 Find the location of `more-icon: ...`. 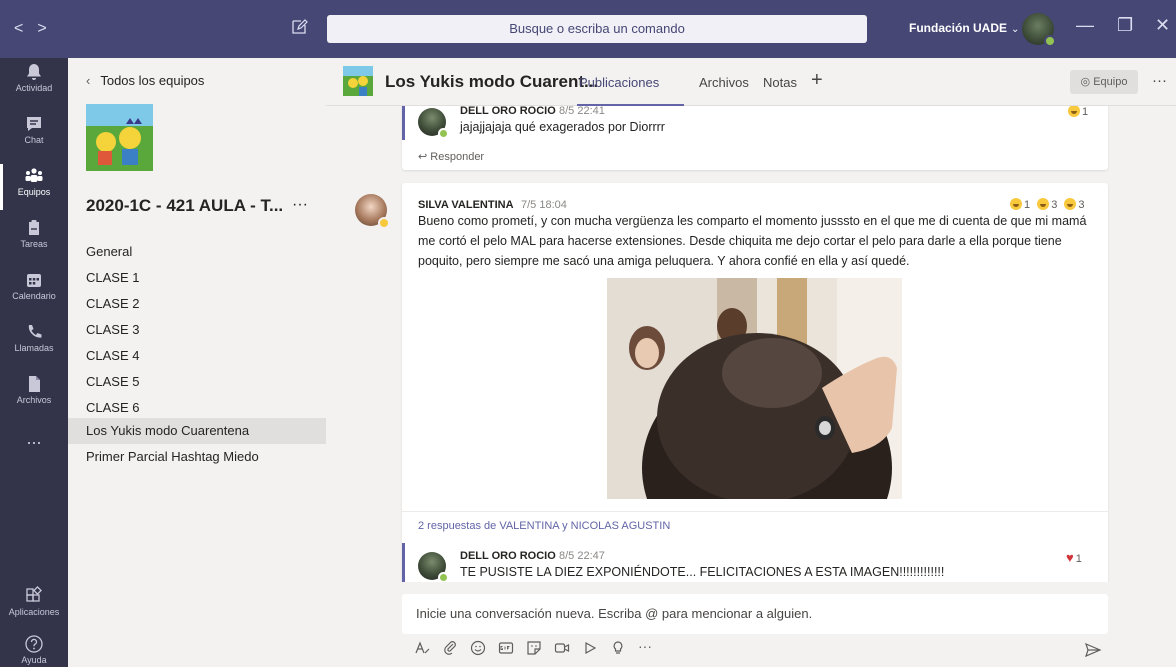

more-icon: ... is located at coordinates (34, 438).